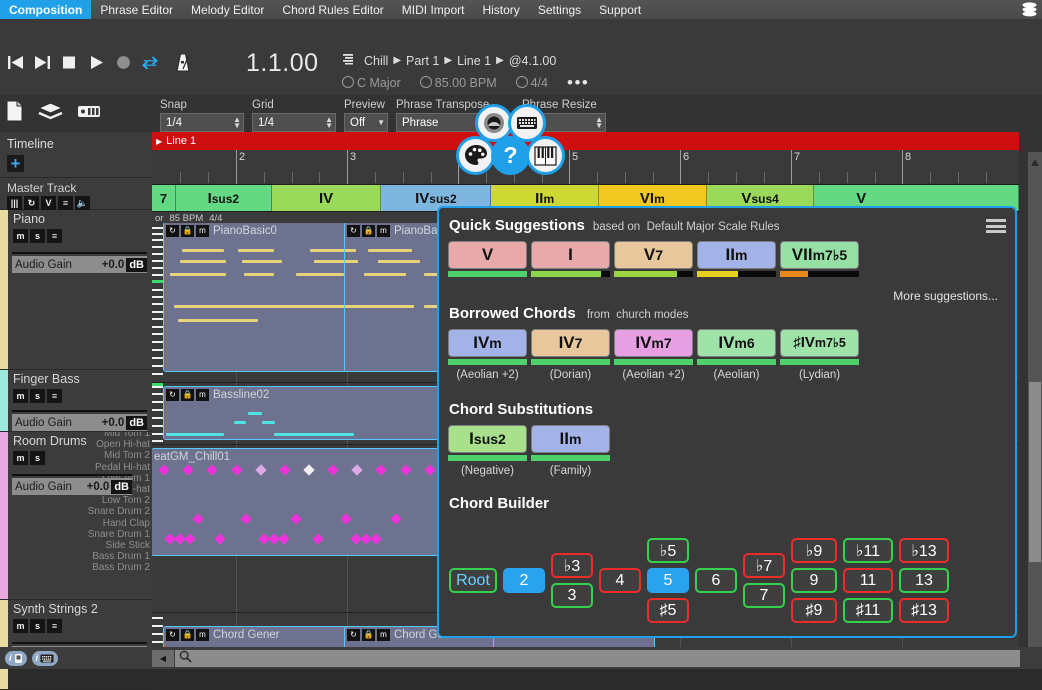  What do you see at coordinates (294, 122) in the screenshot?
I see `grid-select: 1/4 ▲ ▼` at bounding box center [294, 122].